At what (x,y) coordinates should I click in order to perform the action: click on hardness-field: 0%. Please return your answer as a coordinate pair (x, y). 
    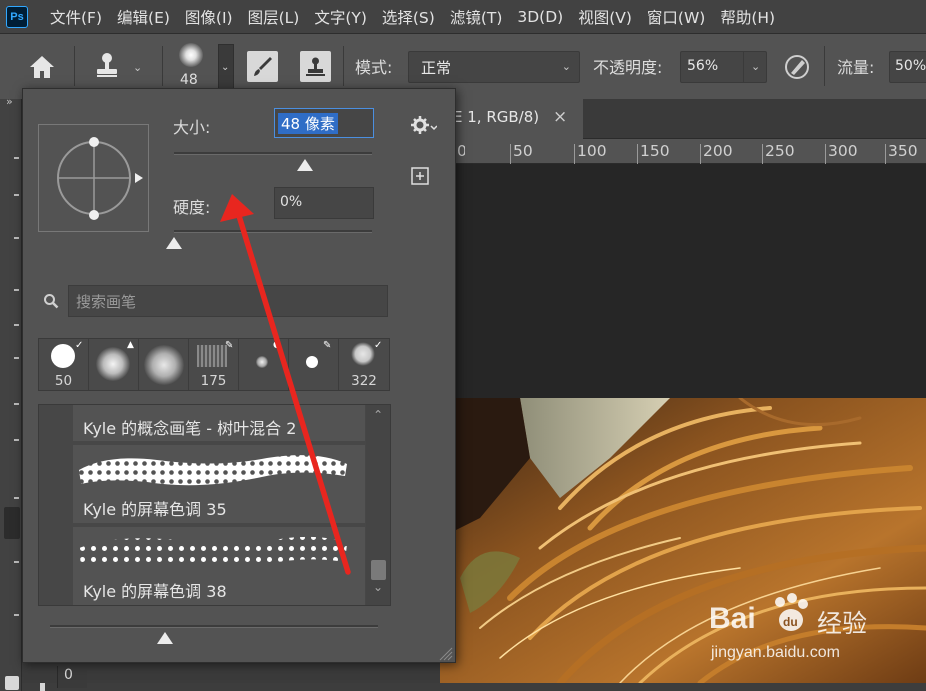
    Looking at the image, I should click on (324, 203).